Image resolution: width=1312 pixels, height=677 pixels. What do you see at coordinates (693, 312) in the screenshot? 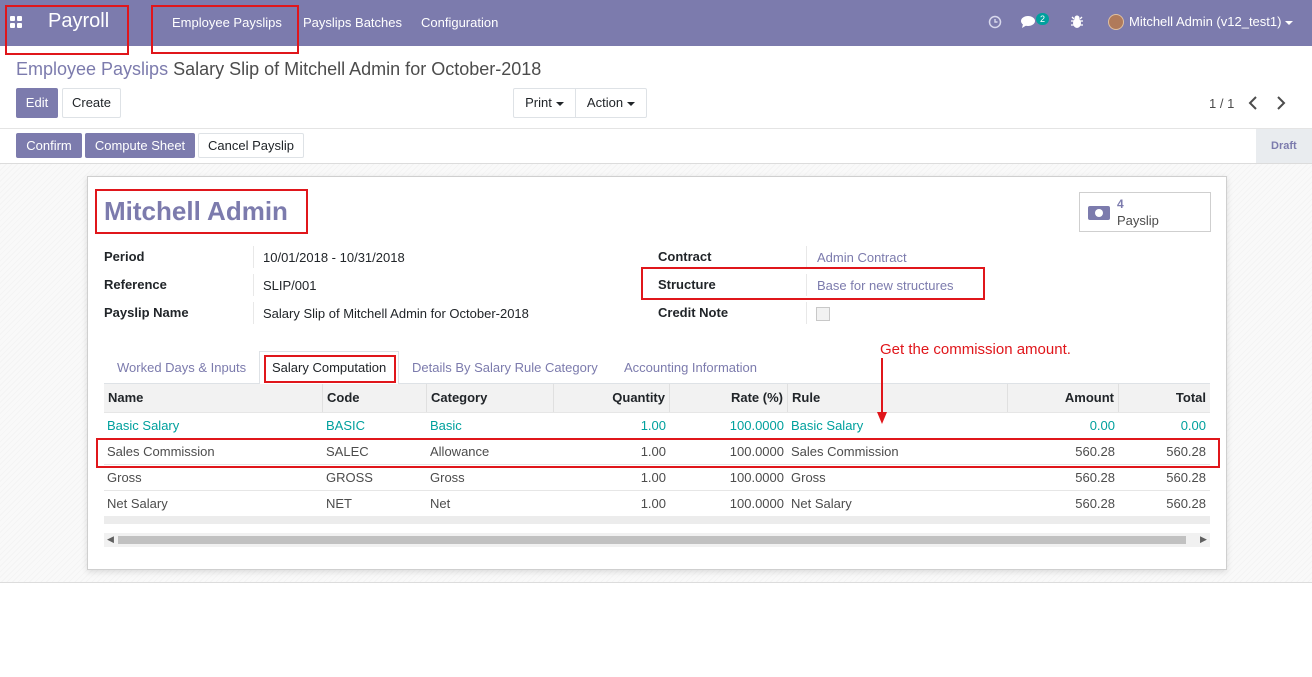
I see `credit-note-label: Credit Note` at bounding box center [693, 312].